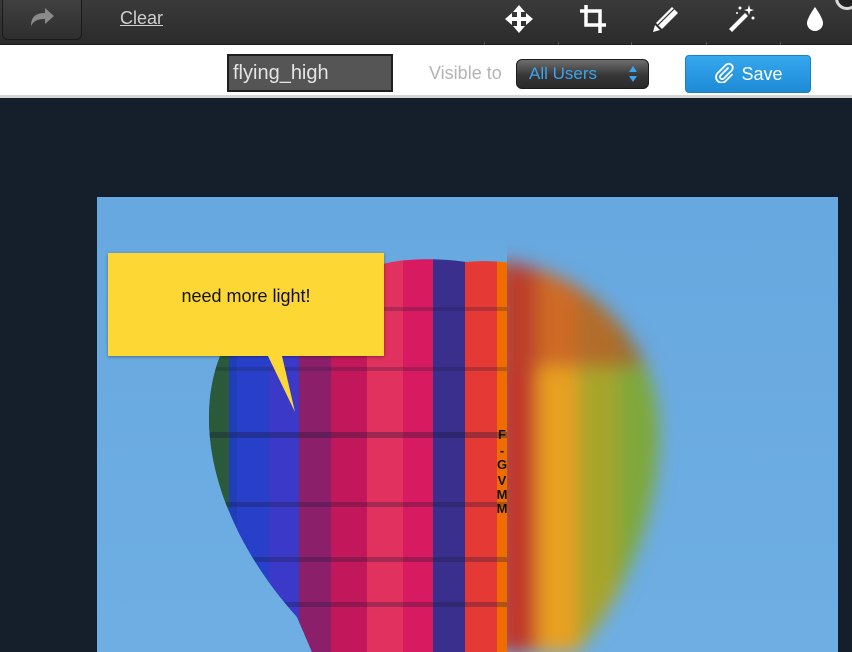  I want to click on droplet-icon, so click(815, 21).